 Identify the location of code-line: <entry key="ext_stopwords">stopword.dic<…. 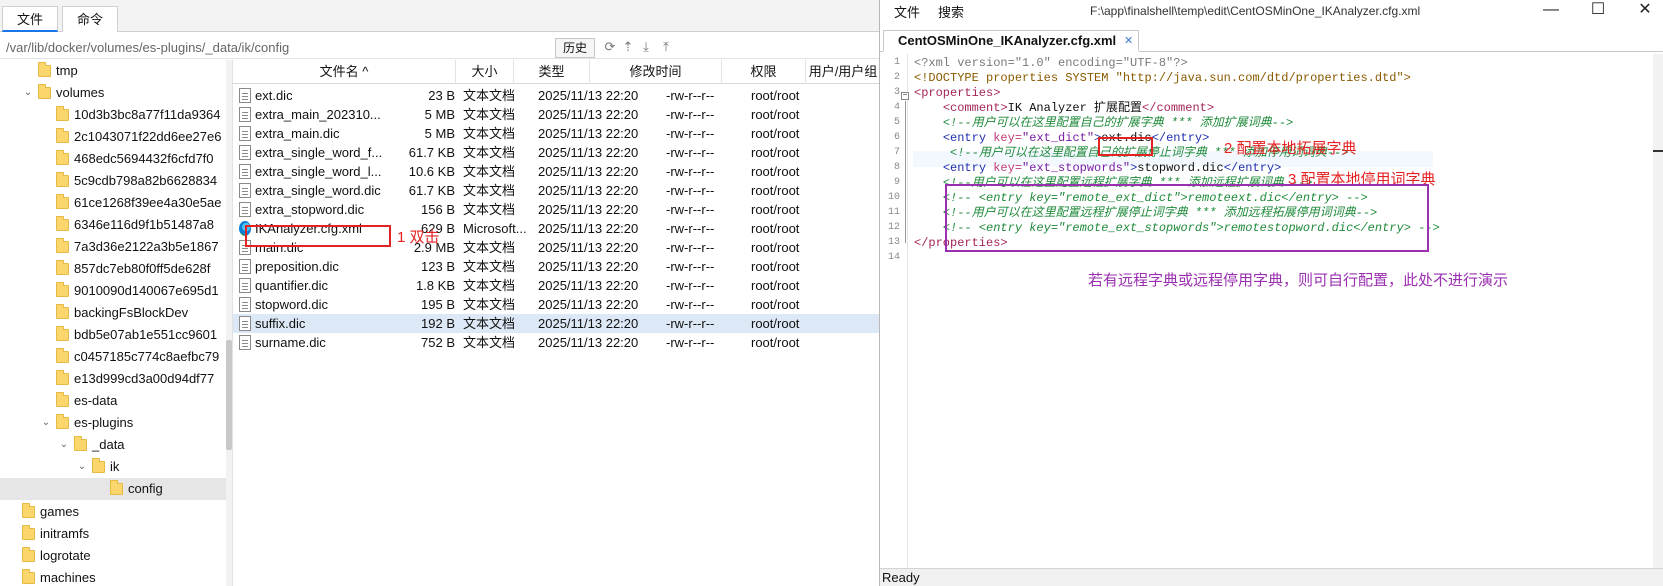
(1098, 168).